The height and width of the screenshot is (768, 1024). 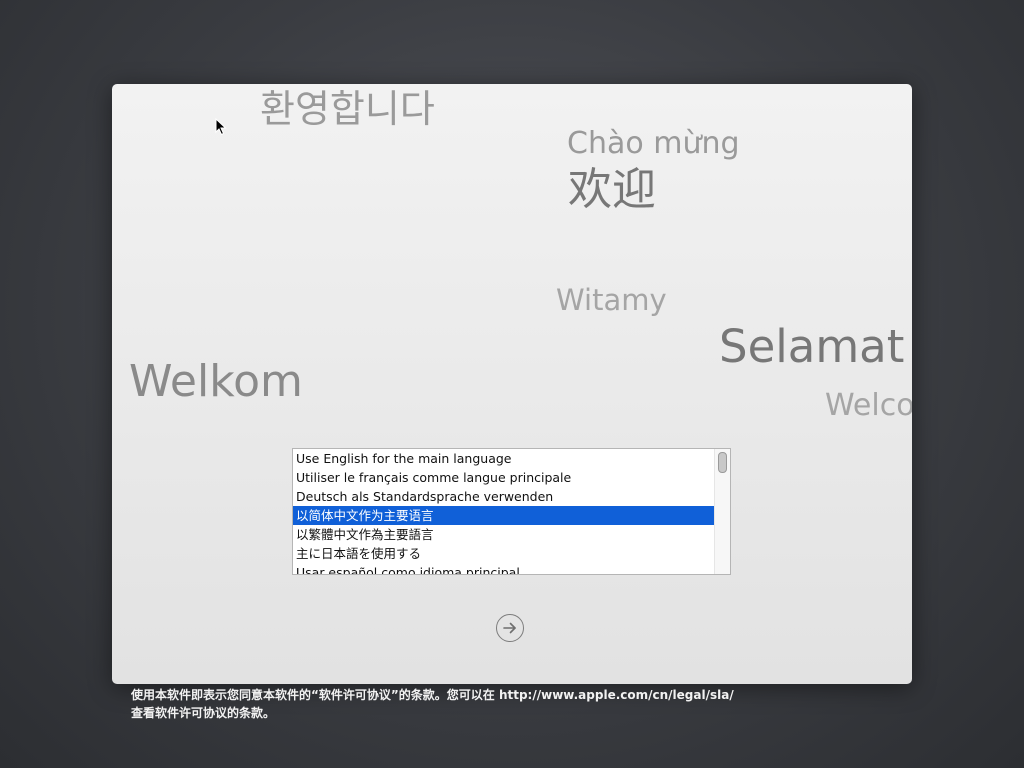 I want to click on greeting-indonesian: Selamat Datang, so click(x=815, y=346).